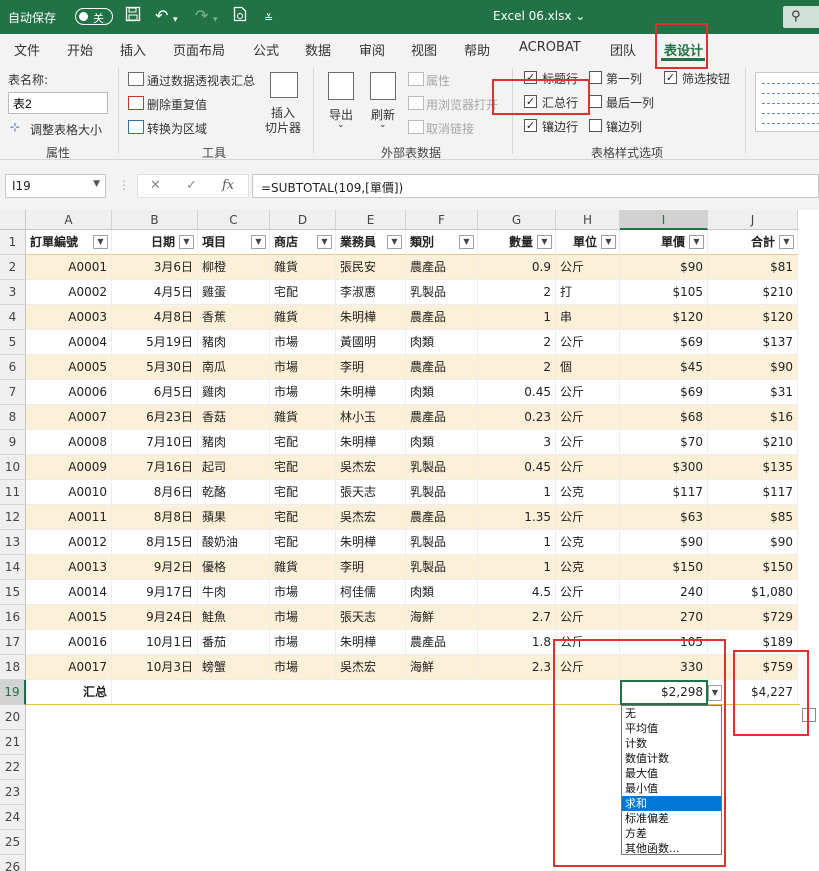 This screenshot has width=819, height=871. Describe the element at coordinates (133, 16) in the screenshot. I see `save-icon` at that location.